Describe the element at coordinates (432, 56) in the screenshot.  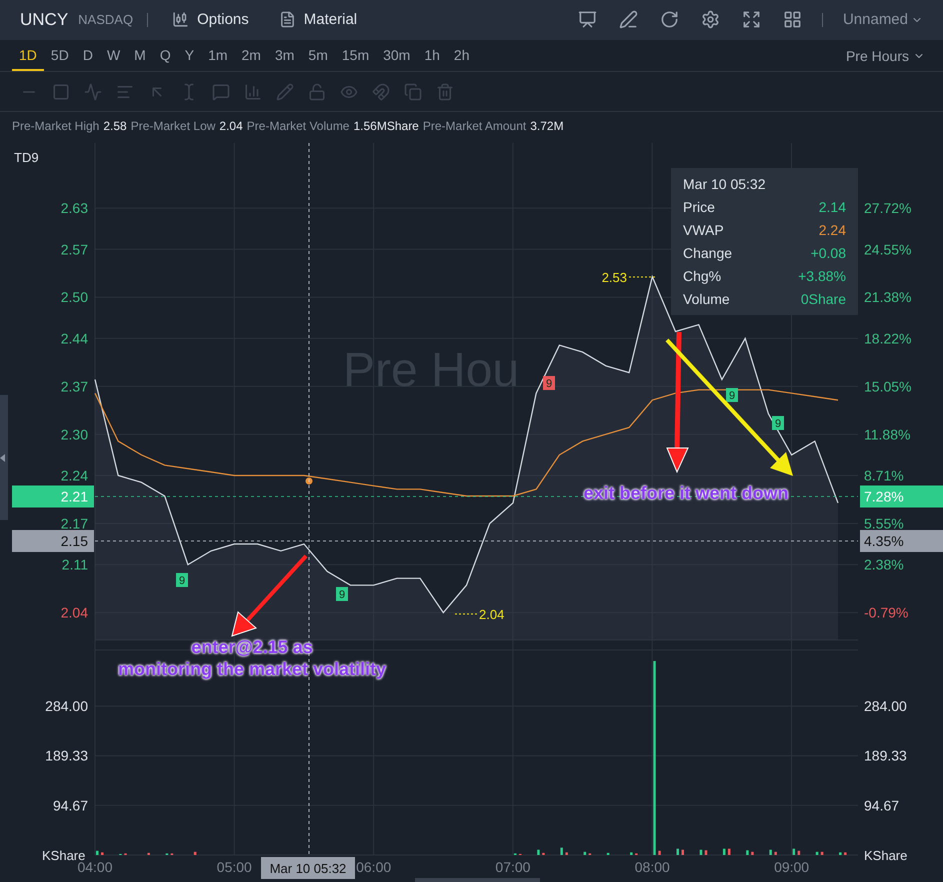
I see `timeframe-tab: 1h` at that location.